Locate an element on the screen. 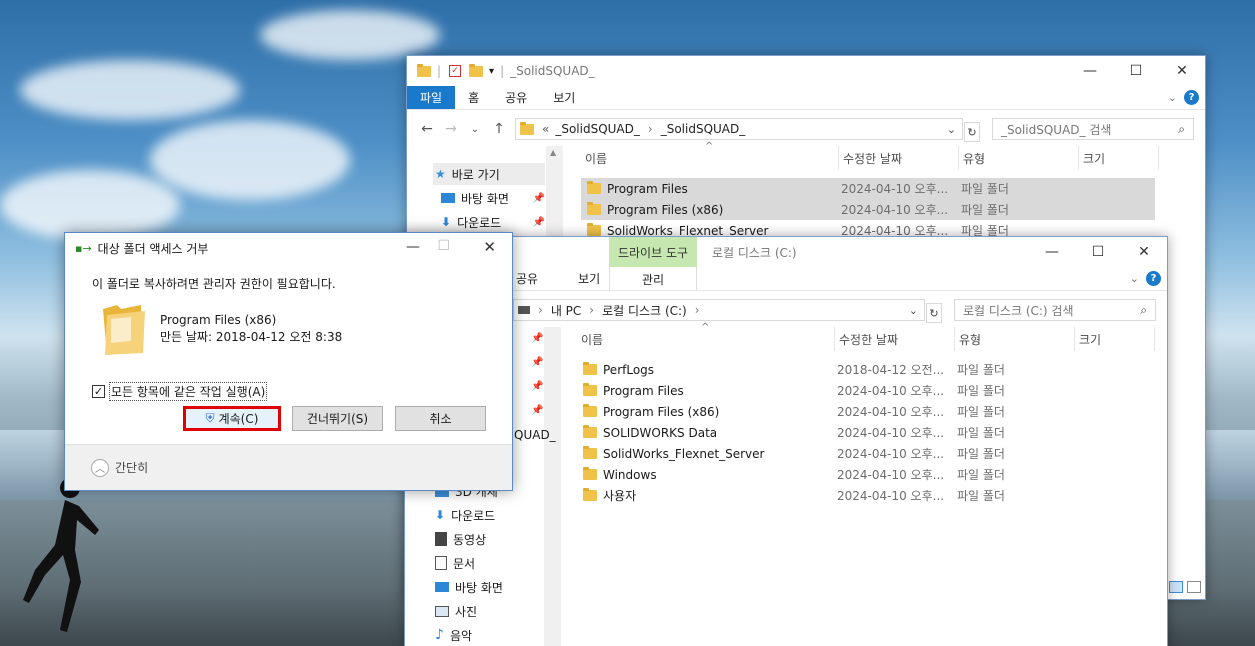 The image size is (1255, 646). desktop-cloud is located at coordinates (250, 160).